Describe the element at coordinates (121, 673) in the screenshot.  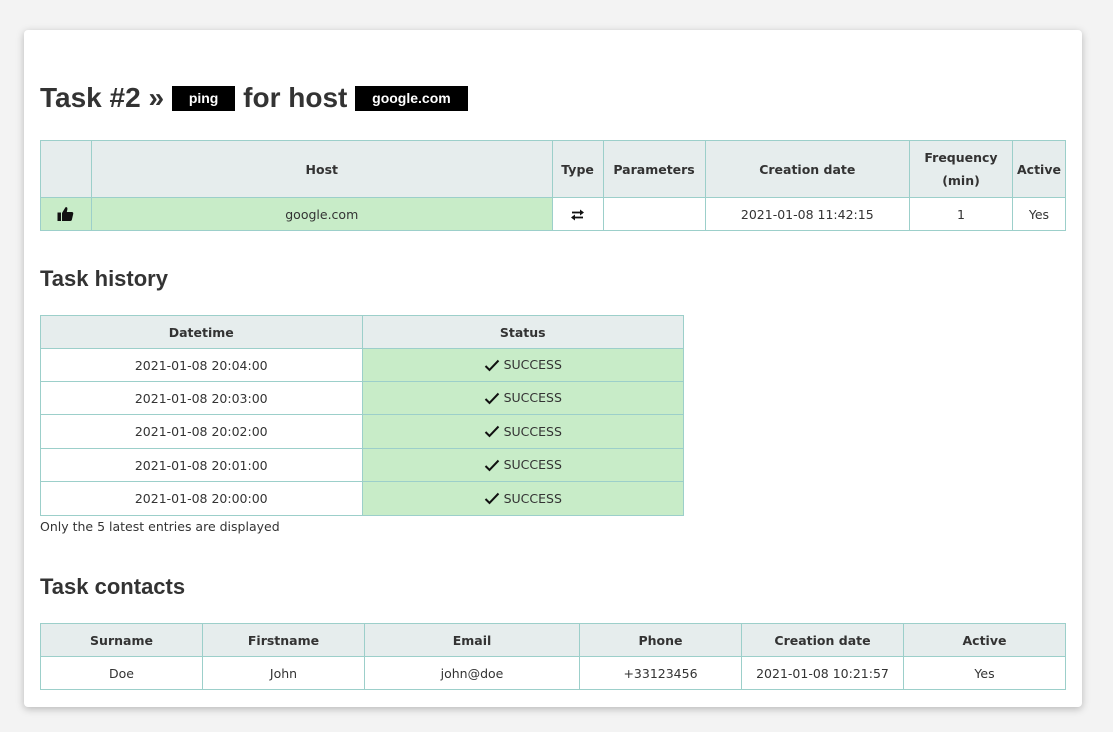
I see `surname-cell: Doe` at that location.